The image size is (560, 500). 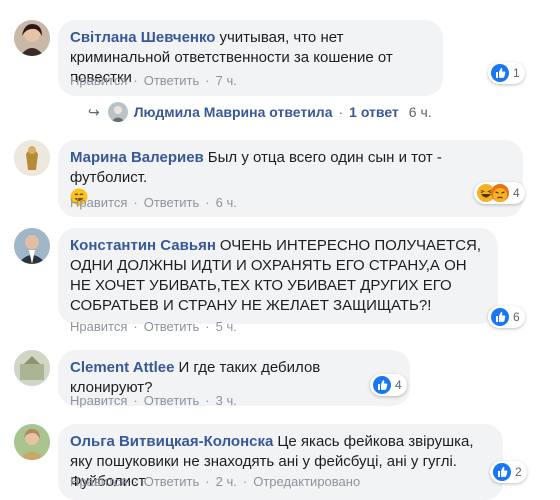 I want to click on comment-actions: Нравится · Ответить · 3 ч., so click(x=153, y=400).